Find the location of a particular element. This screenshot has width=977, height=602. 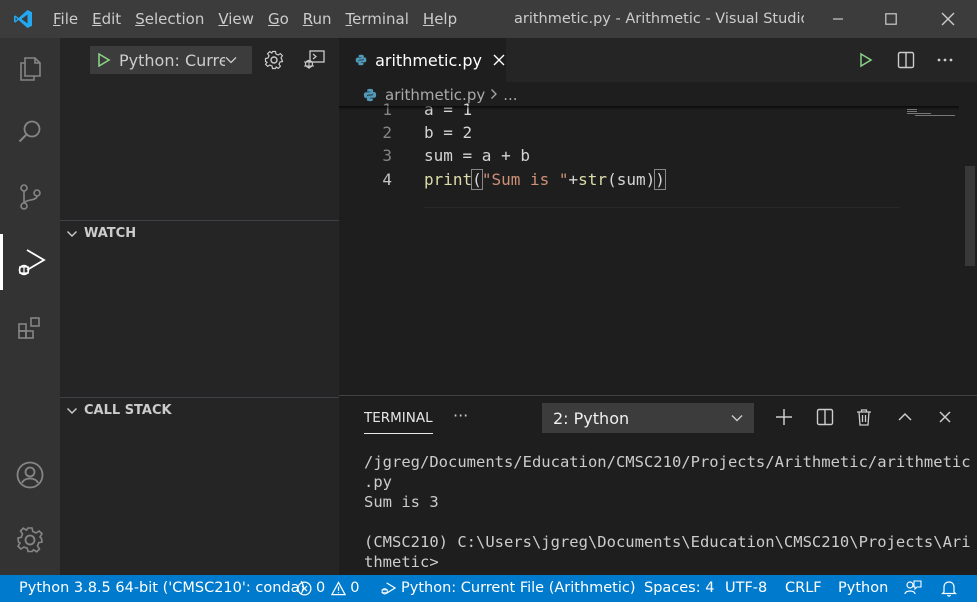

terminal-select-value: 2: Python is located at coordinates (591, 418).